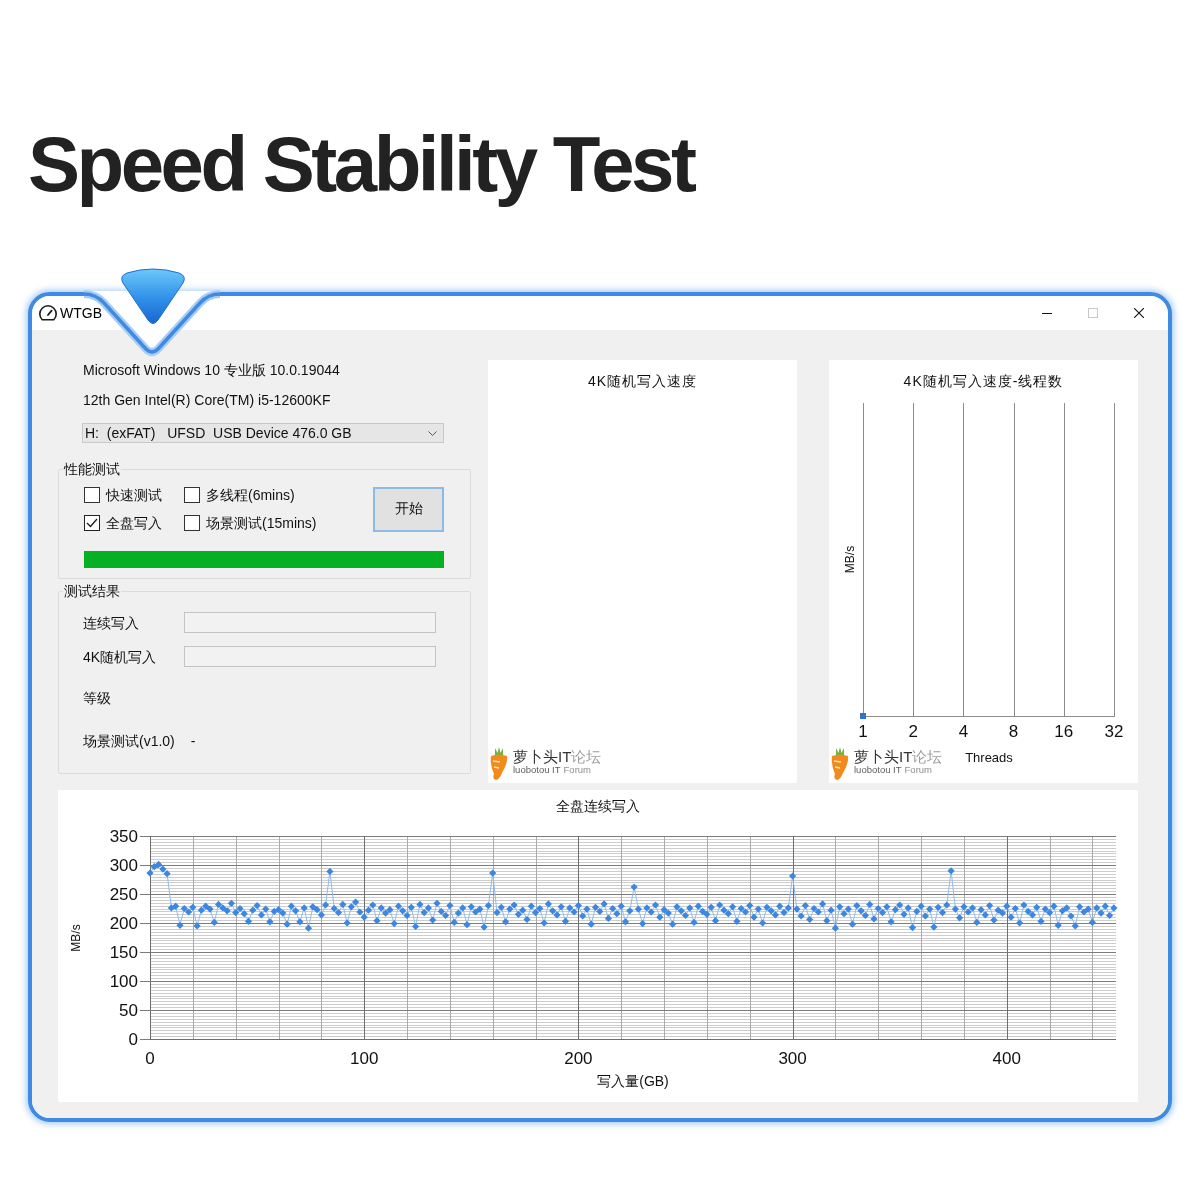  What do you see at coordinates (1093, 313) in the screenshot?
I see `maximize-icon` at bounding box center [1093, 313].